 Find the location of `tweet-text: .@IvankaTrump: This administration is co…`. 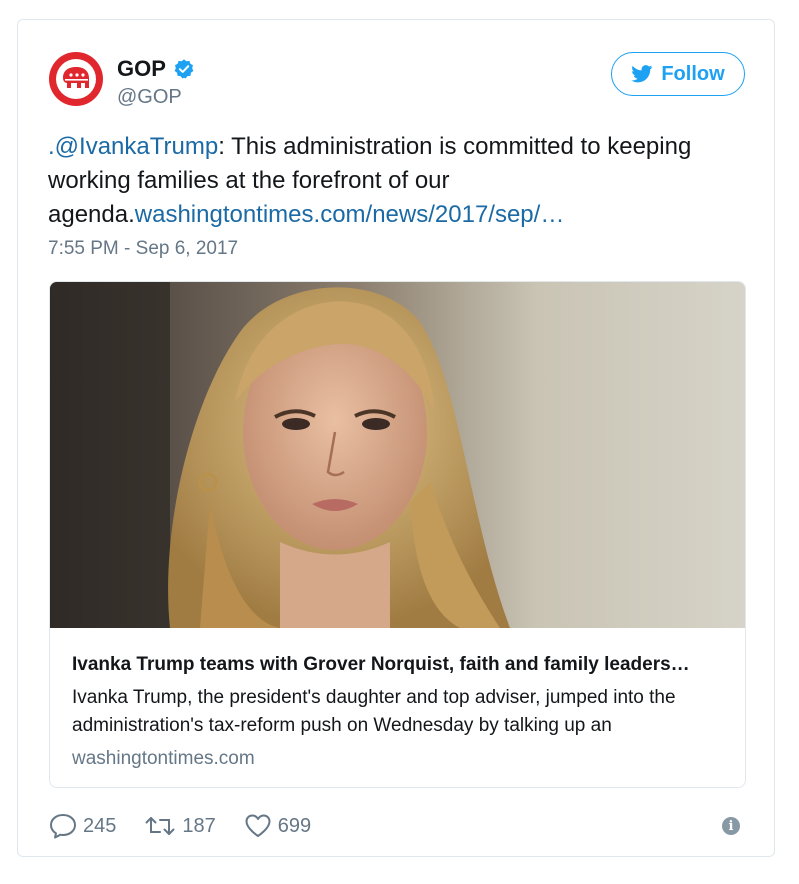

tweet-text: .@IvankaTrump: This administration is co… is located at coordinates (398, 181).